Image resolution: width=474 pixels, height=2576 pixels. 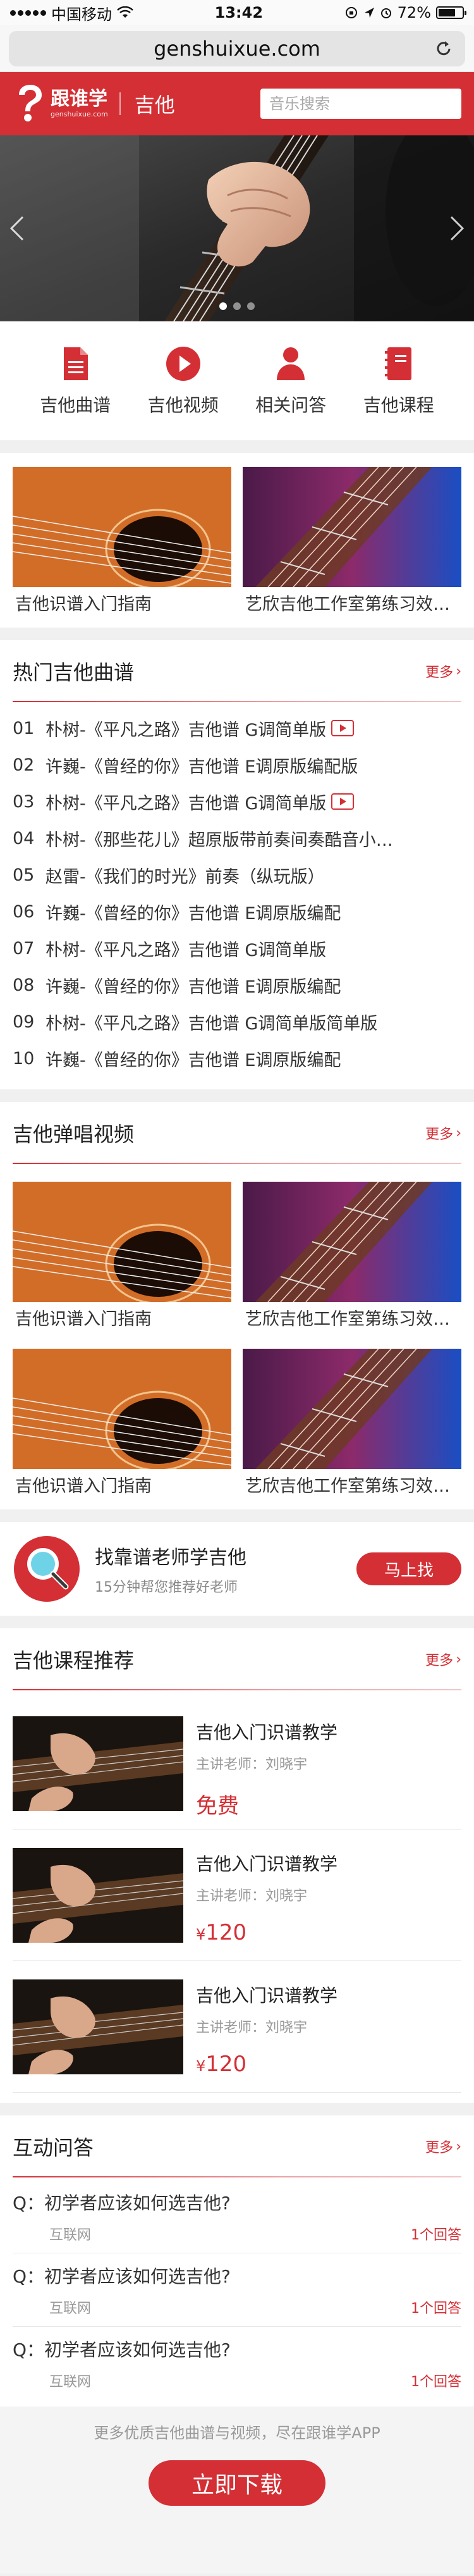 I want to click on location-icon, so click(x=369, y=13).